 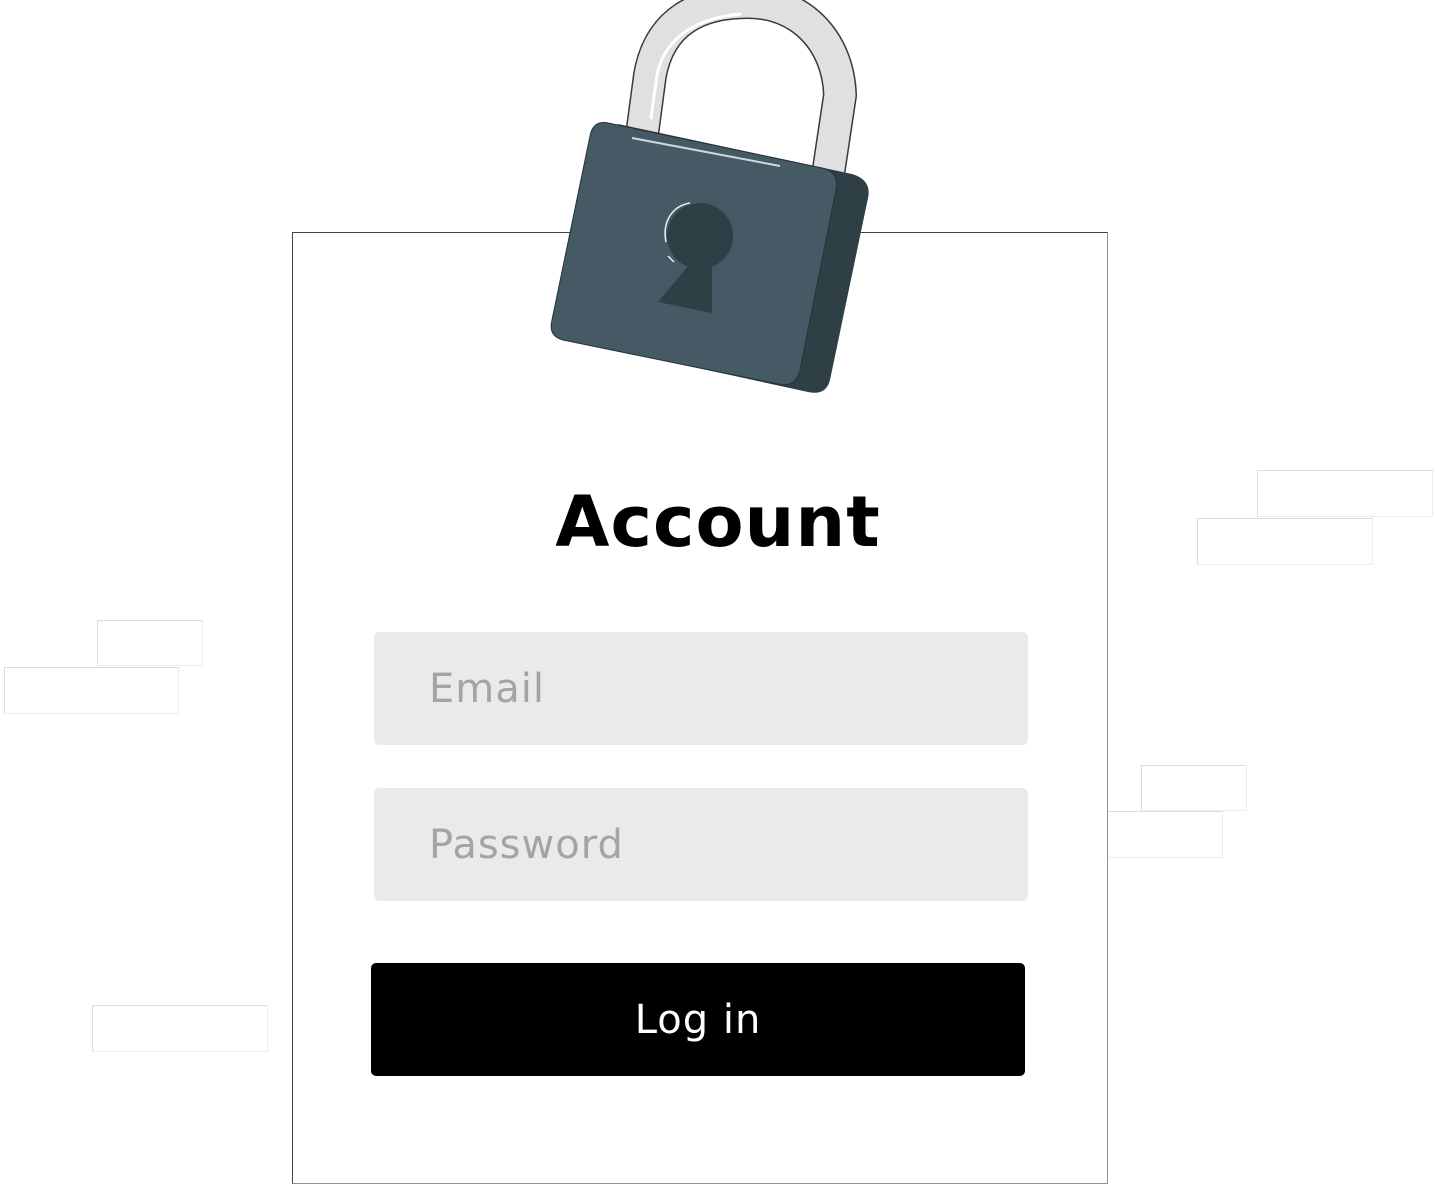 What do you see at coordinates (701, 844) in the screenshot?
I see `password-field: Password` at bounding box center [701, 844].